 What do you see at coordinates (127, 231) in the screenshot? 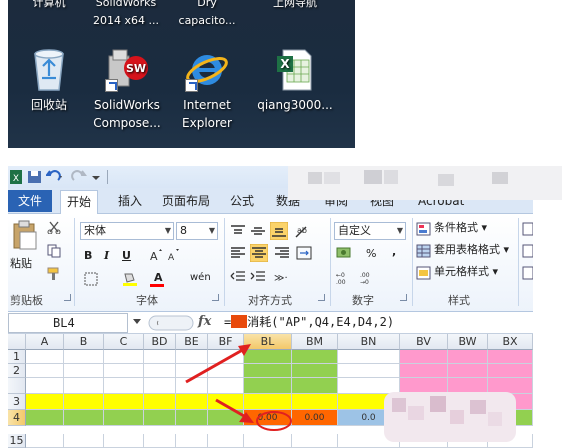
I see `font-name-combo: 宋体 ▼` at bounding box center [127, 231].